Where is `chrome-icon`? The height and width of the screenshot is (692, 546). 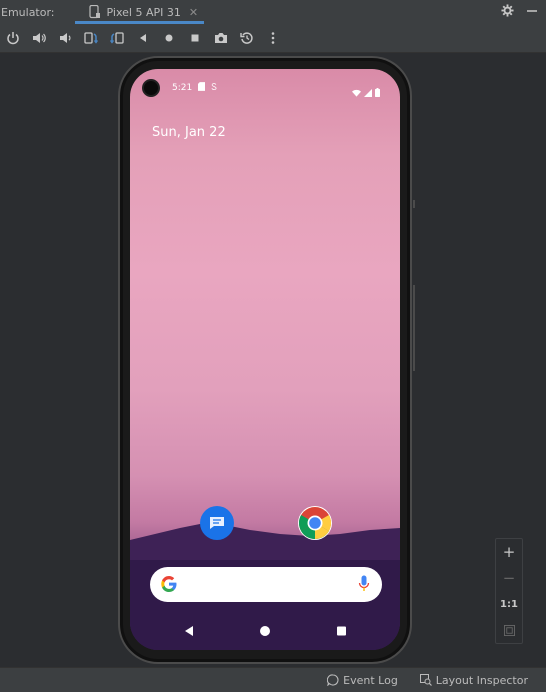 chrome-icon is located at coordinates (315, 523).